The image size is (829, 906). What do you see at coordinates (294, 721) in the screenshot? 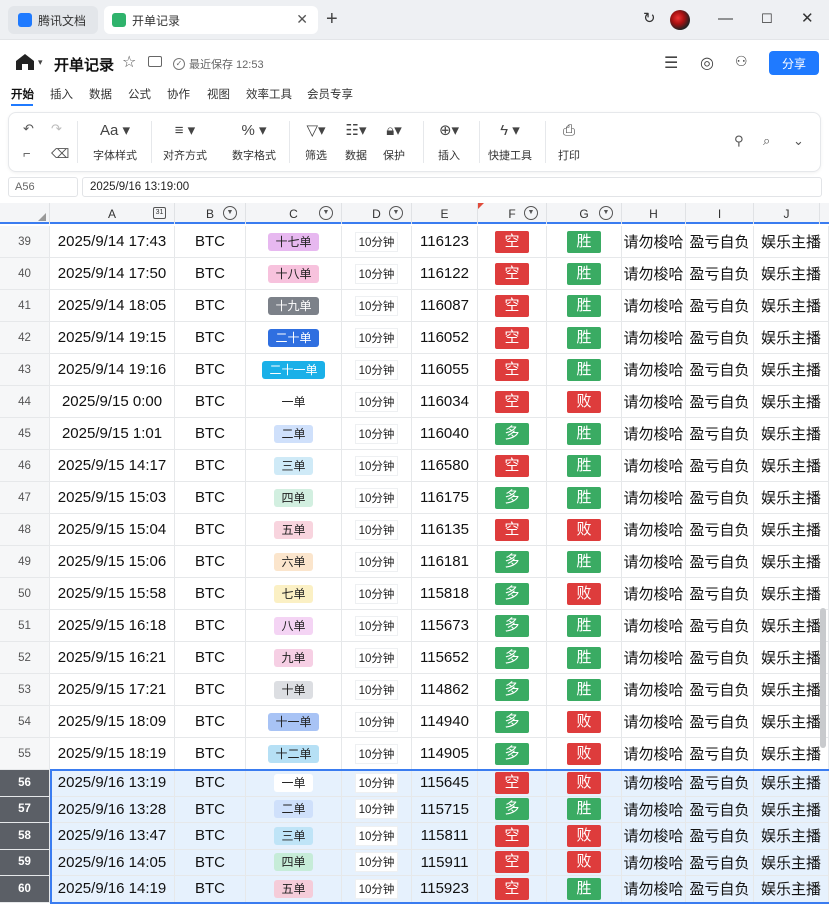
I see `order-tag-cell: 十一单` at bounding box center [294, 721].